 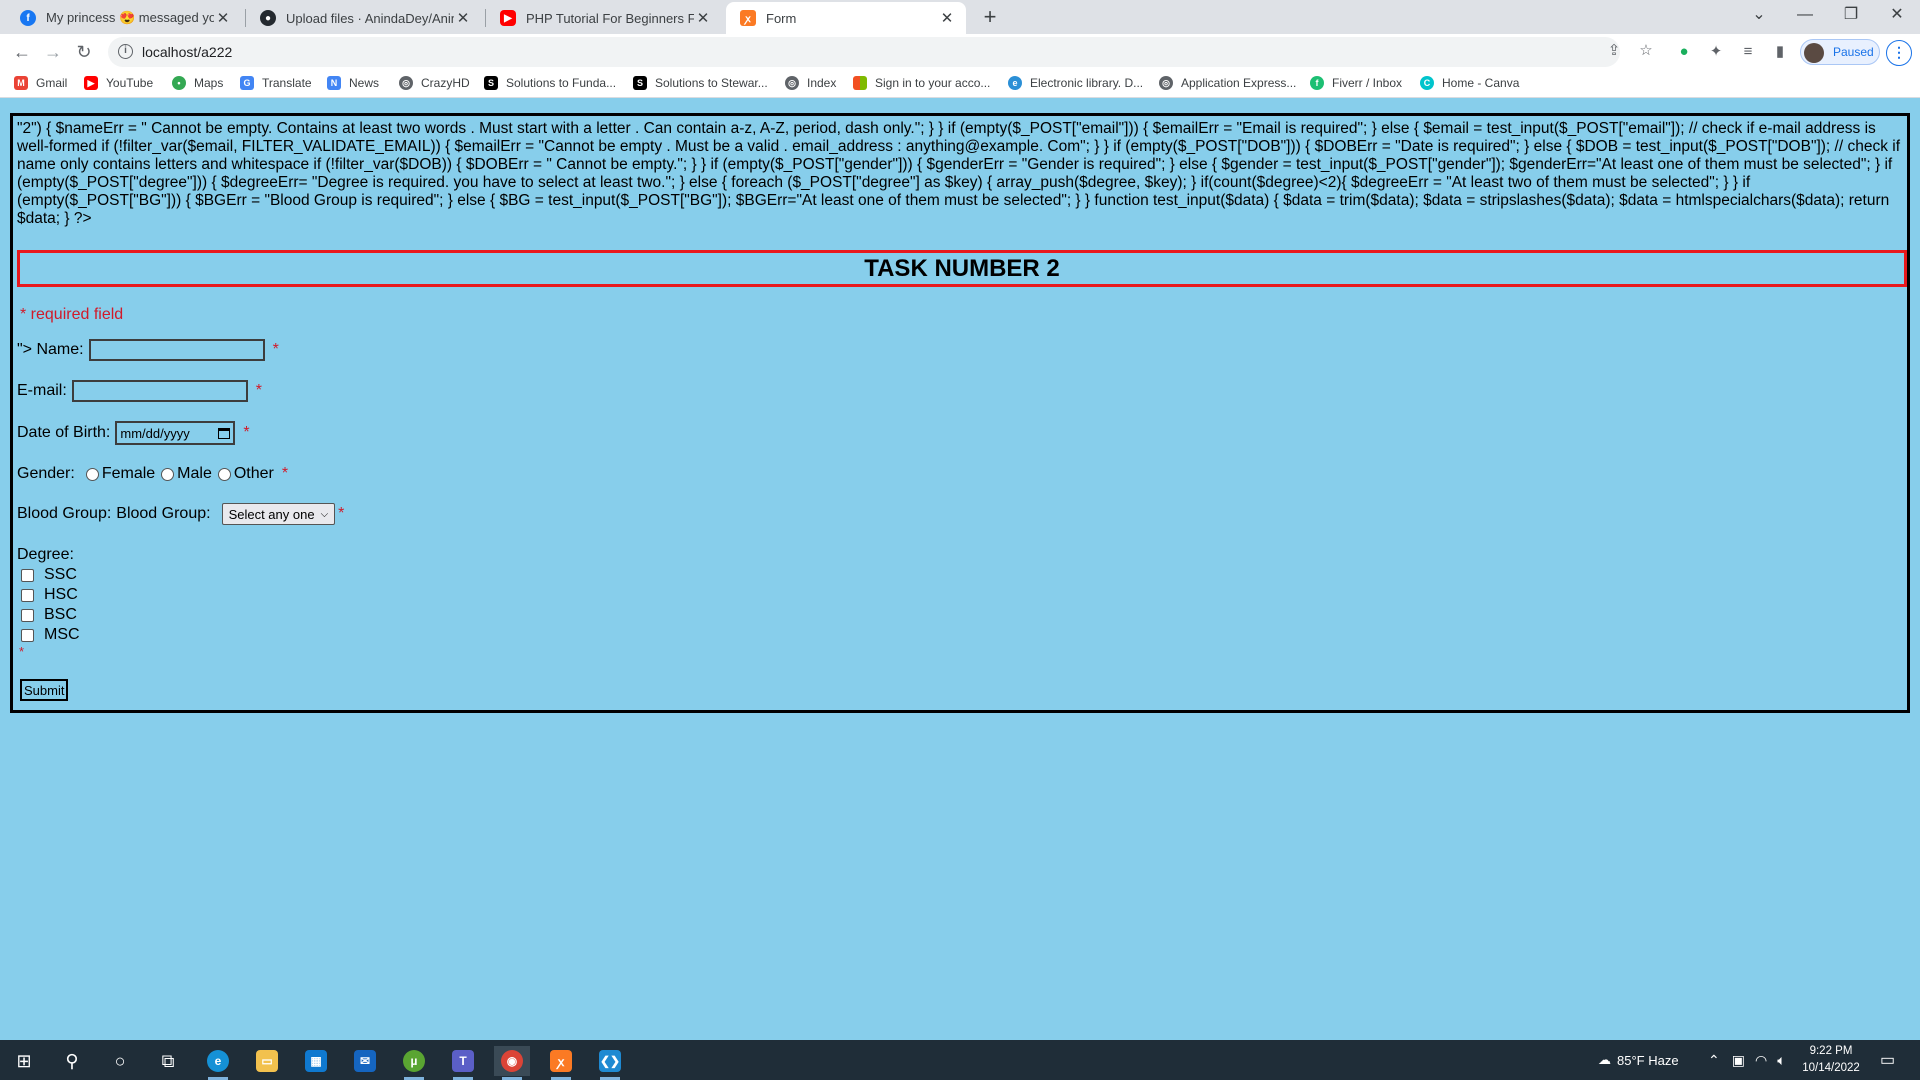 What do you see at coordinates (197, 83) in the screenshot?
I see `bookmark-maps: • Maps` at bounding box center [197, 83].